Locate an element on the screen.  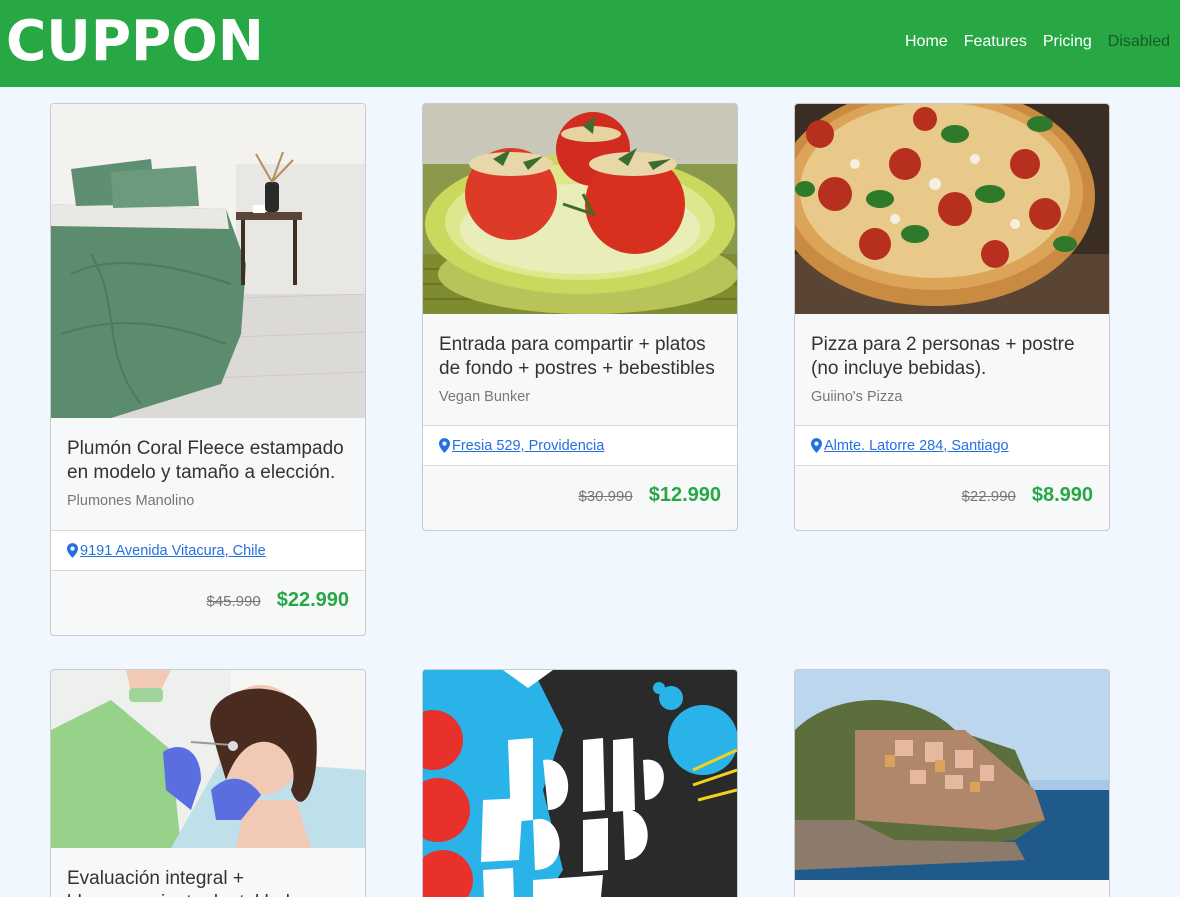
nav-link-disabled: Disabled is located at coordinates (1138, 41).